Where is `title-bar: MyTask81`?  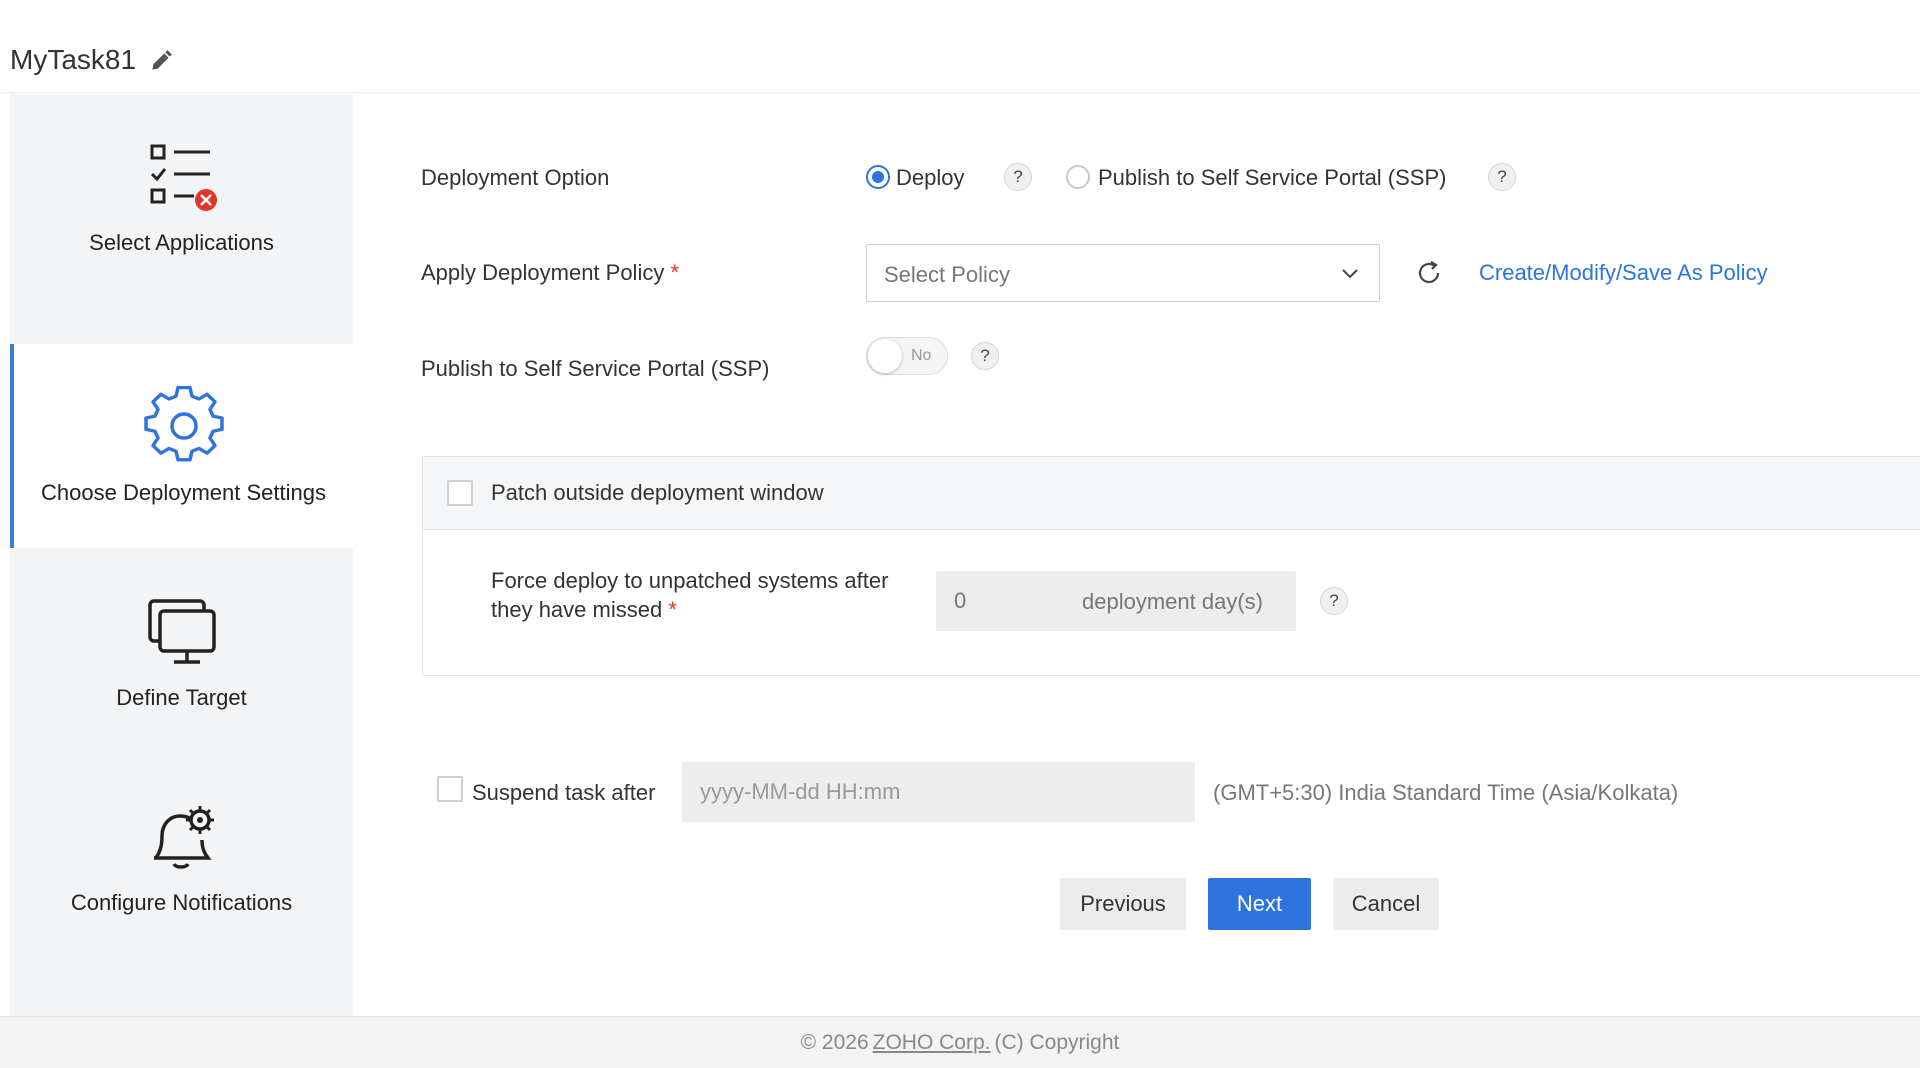
title-bar: MyTask81 is located at coordinates (960, 46).